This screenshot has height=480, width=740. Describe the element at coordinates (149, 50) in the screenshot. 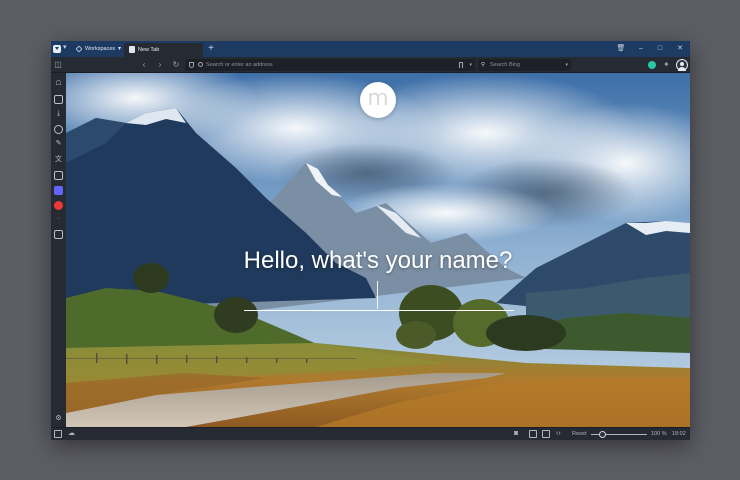

I see `tab-title: New Tab` at that location.